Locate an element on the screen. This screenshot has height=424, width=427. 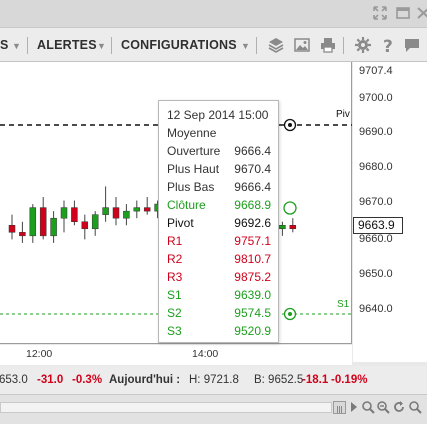
zoom-in-icon is located at coordinates (368, 407).